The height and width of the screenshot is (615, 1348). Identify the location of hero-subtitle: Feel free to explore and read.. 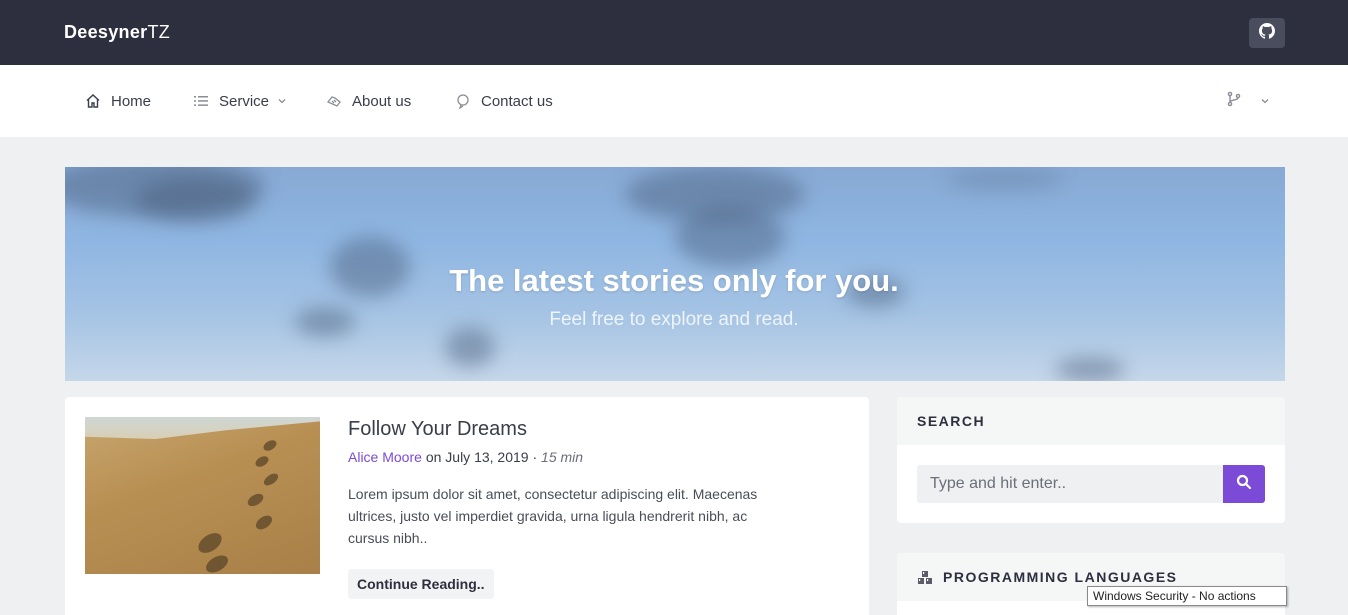
(674, 319).